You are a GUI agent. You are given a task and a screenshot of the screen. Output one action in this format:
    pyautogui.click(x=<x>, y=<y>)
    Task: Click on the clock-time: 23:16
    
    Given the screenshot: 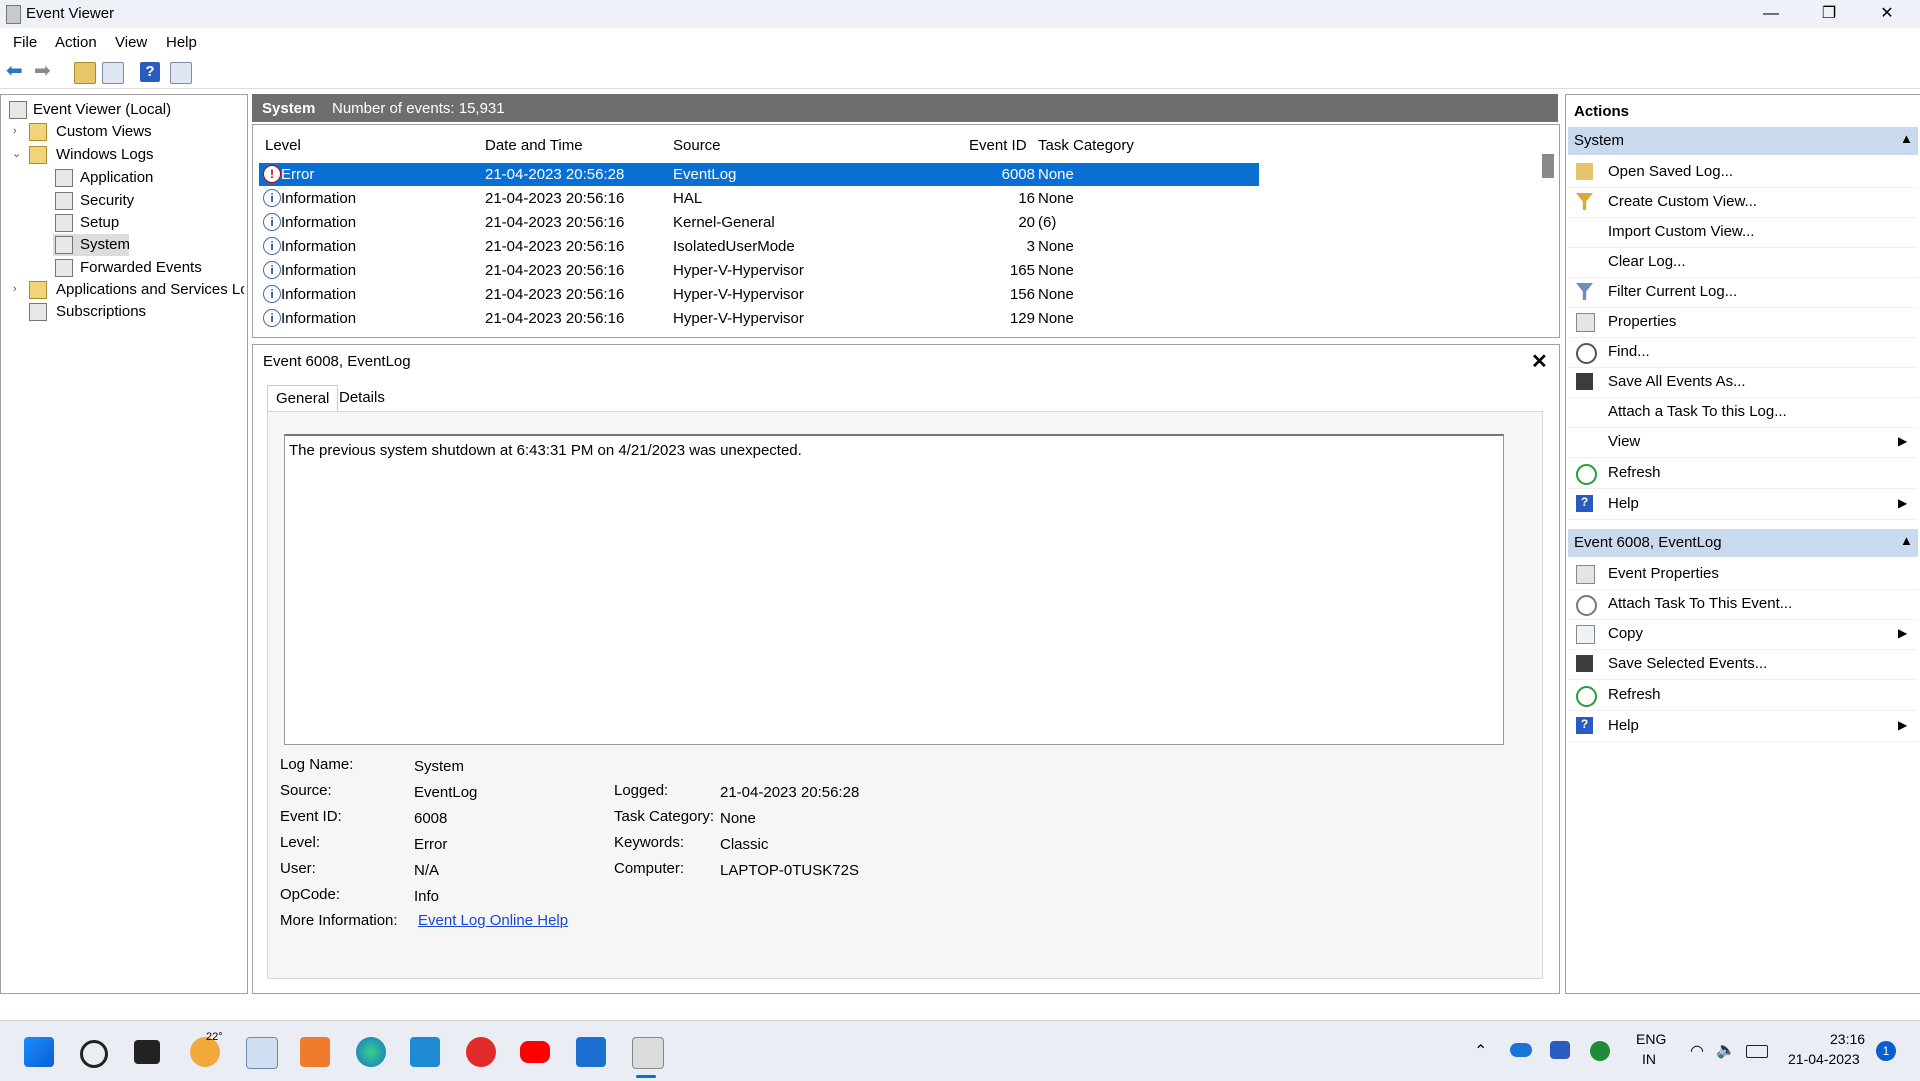 What is the action you would take?
    pyautogui.click(x=1847, y=1039)
    